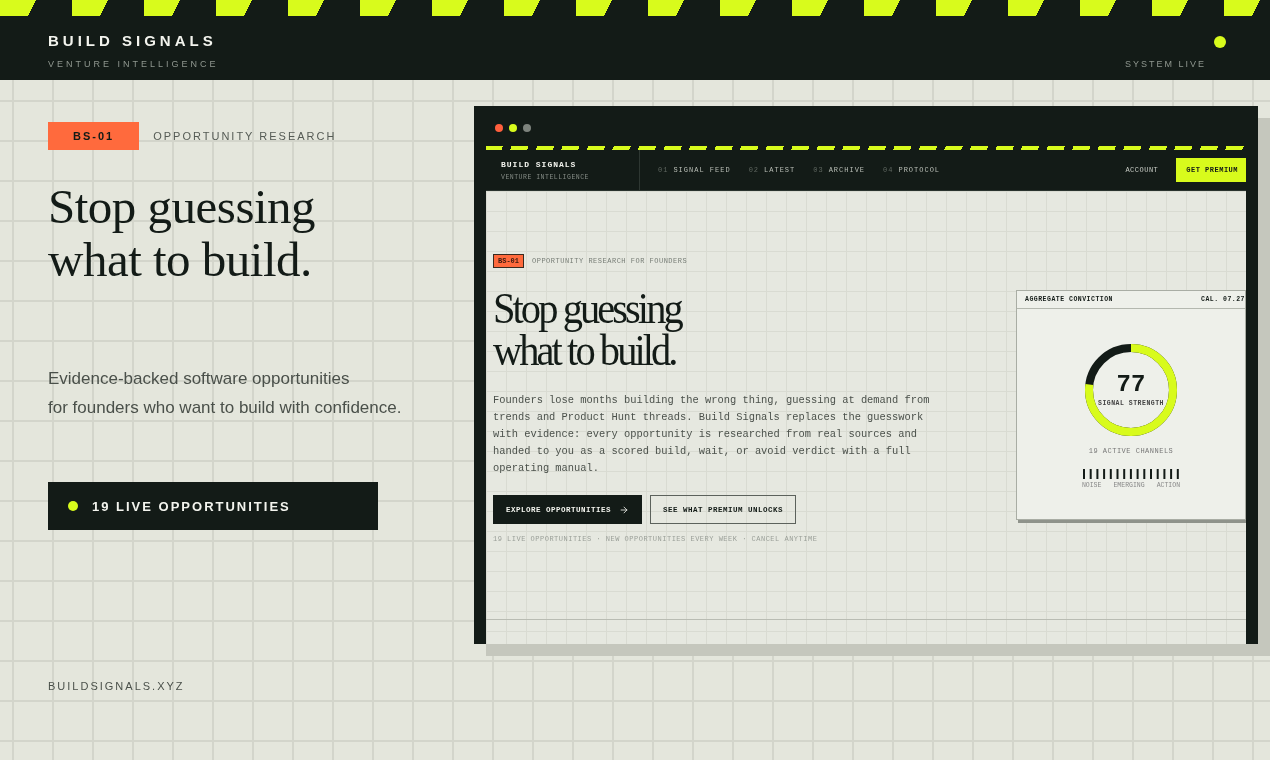 This screenshot has width=1270, height=760. I want to click on site-url: BUILDSIGNALS.XYZ, so click(117, 686).